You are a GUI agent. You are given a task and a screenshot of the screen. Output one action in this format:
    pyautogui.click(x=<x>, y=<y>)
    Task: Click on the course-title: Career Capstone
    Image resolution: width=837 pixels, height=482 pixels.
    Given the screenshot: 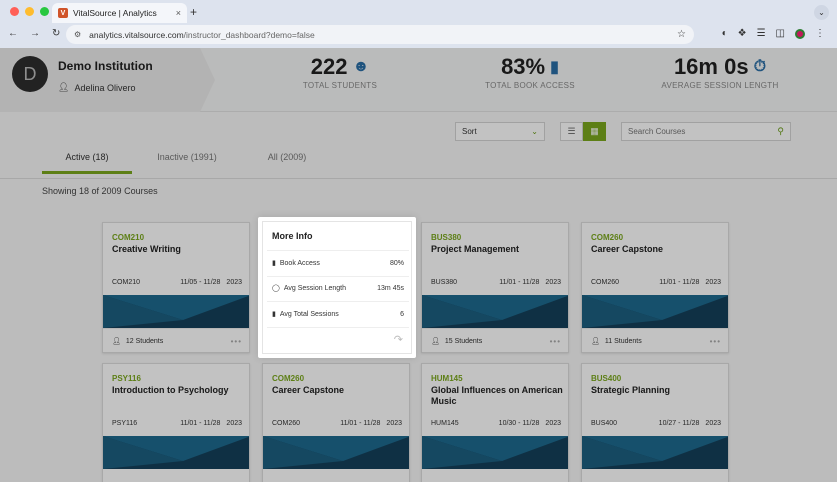 What is the action you would take?
    pyautogui.click(x=627, y=249)
    